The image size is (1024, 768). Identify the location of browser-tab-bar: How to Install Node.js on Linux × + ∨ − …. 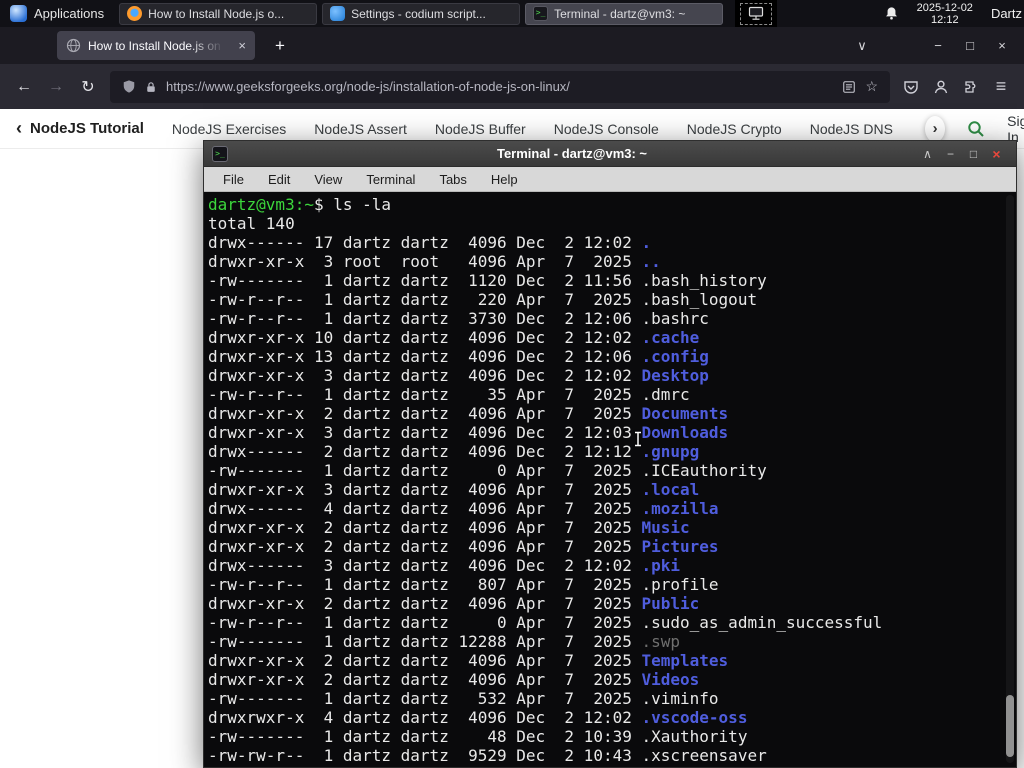
(512, 45).